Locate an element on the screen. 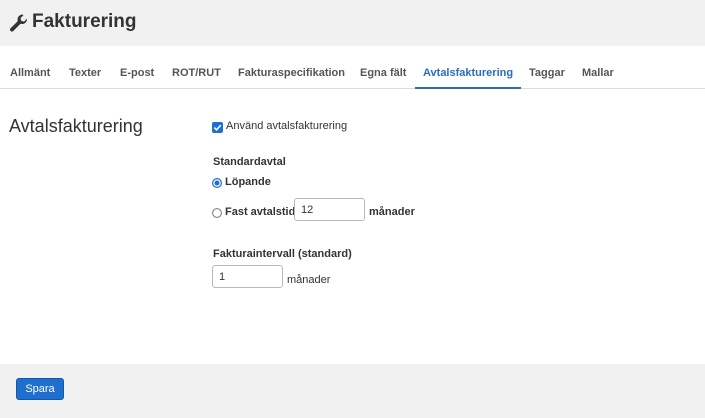 This screenshot has width=705, height=418. radio-ongoing-label: Löpande is located at coordinates (248, 182).